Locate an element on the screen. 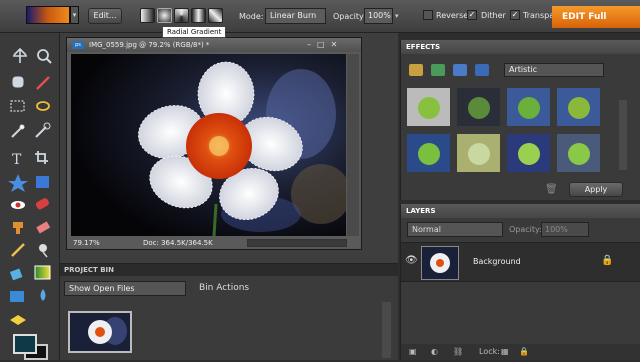  transparency-checkbox: ✓ is located at coordinates (515, 15).